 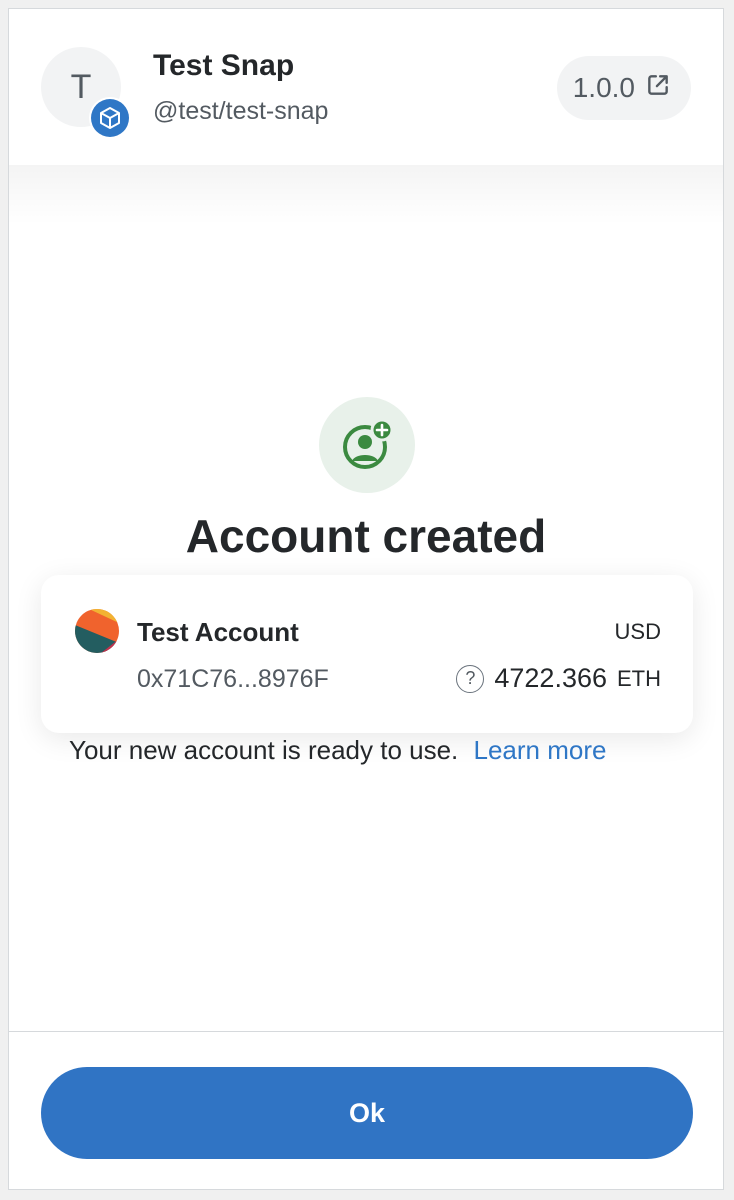 I want to click on question-icon-symbol: ?, so click(x=470, y=678).